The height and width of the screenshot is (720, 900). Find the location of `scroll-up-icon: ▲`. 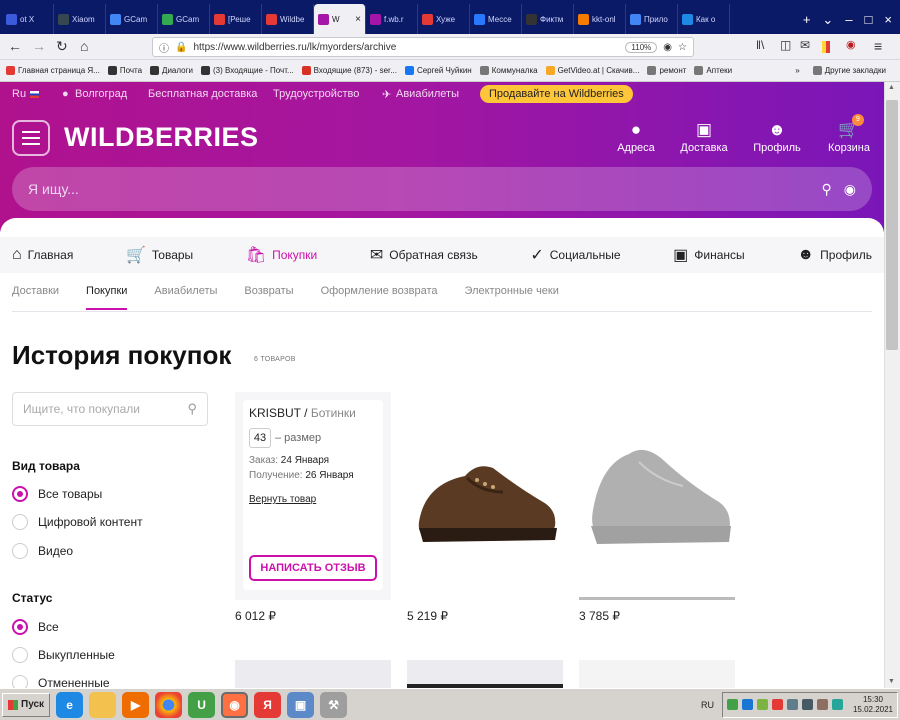

scroll-up-icon: ▲ is located at coordinates (891, 87).